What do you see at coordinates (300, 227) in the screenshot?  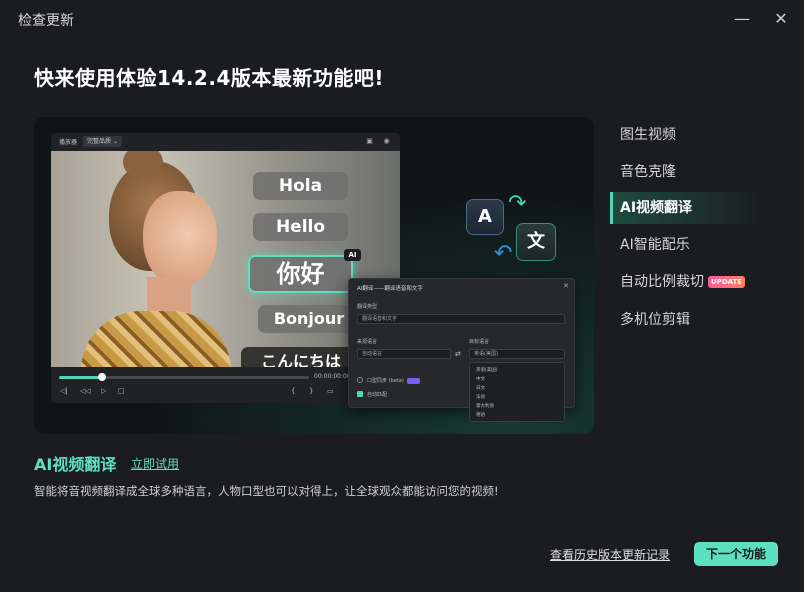 I see `bubble-hello: Hello` at bounding box center [300, 227].